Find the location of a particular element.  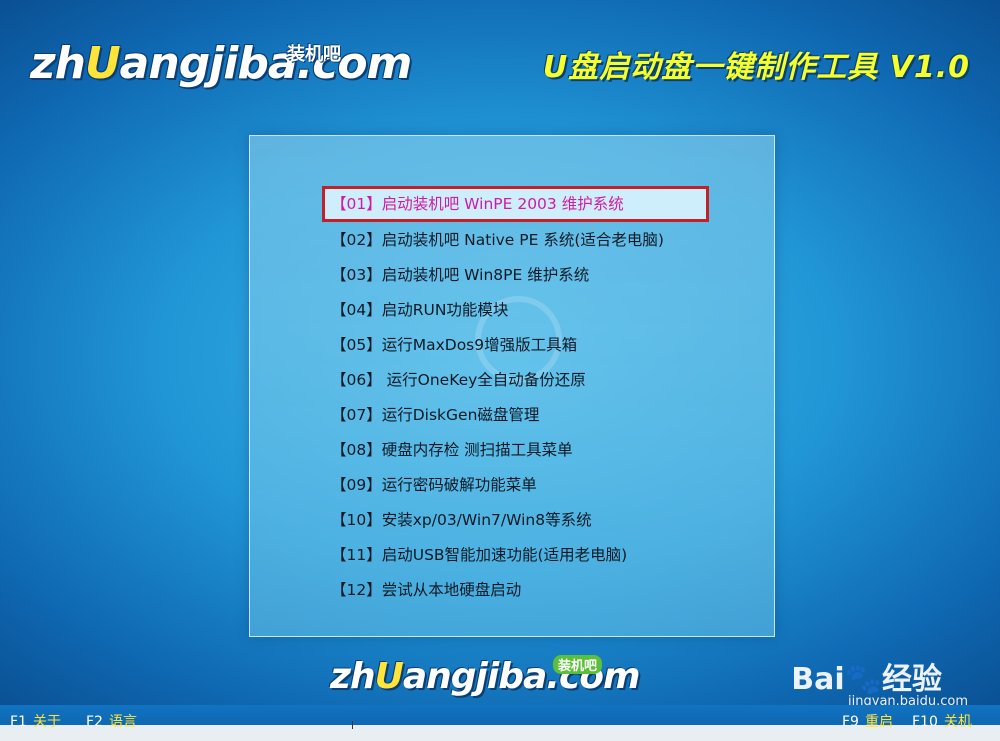

watermark-brand: Bai is located at coordinates (818, 679).